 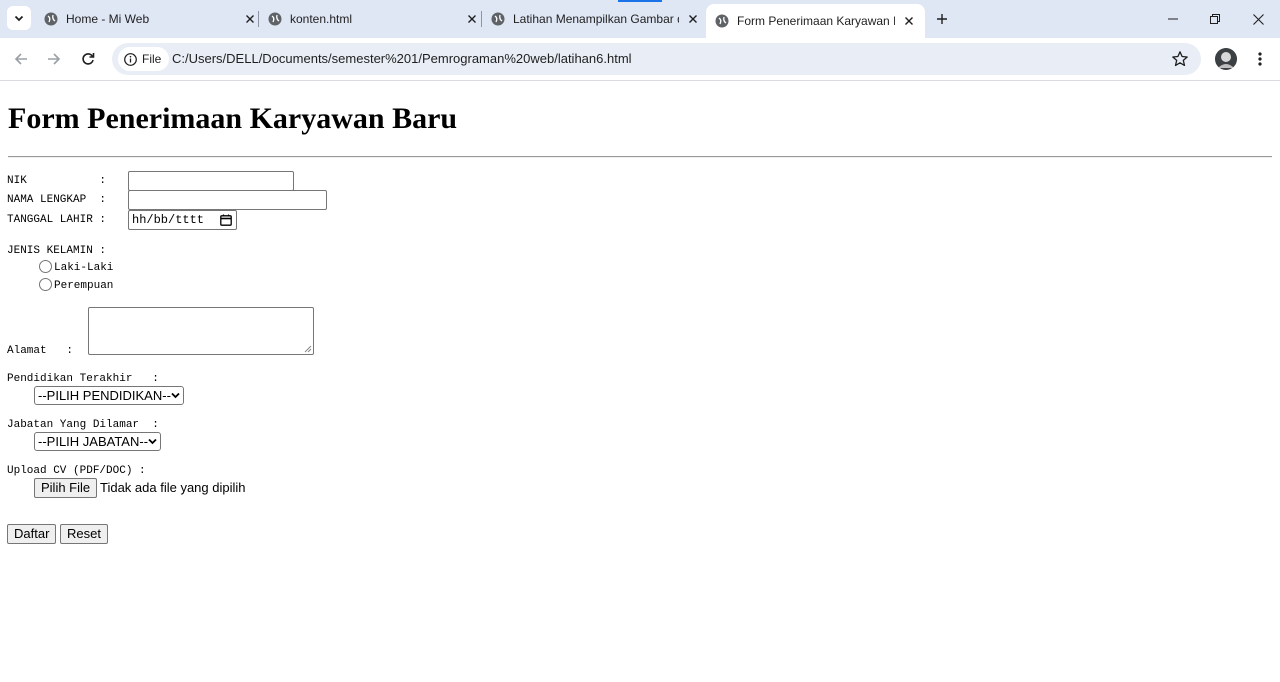 I want to click on tanggal-lahir-input: hh/bb/tttt, so click(x=182, y=220).